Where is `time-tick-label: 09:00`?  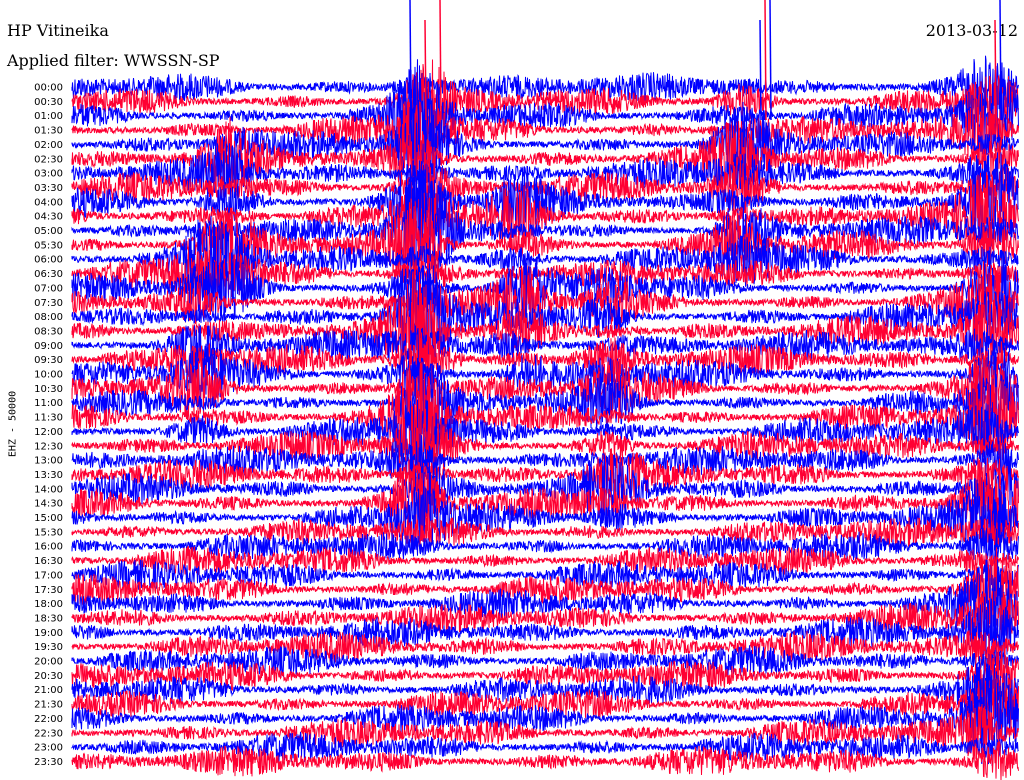
time-tick-label: 09:00 is located at coordinates (48, 346).